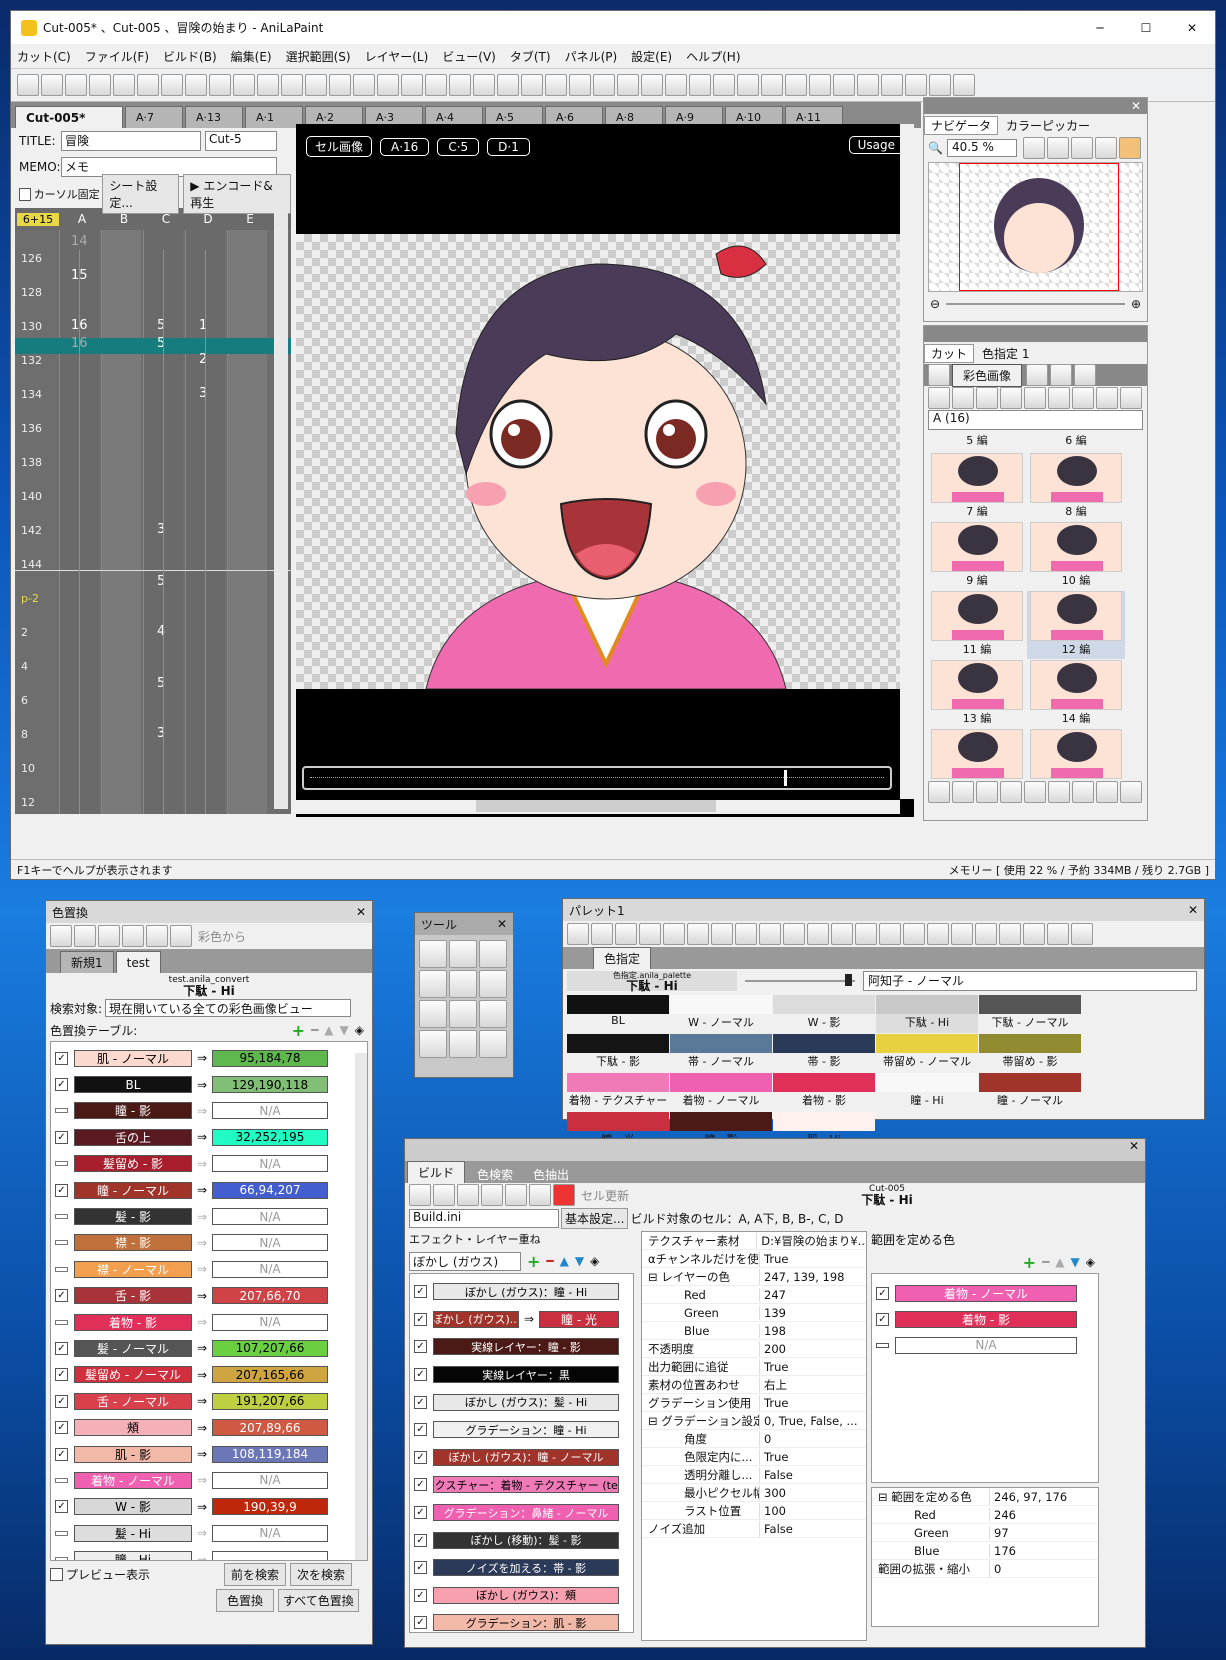 This screenshot has height=1660, width=1226. Describe the element at coordinates (209, 1137) in the screenshot. I see `table-row: ✓ 舌の上 ⇒ 32,252,195` at that location.